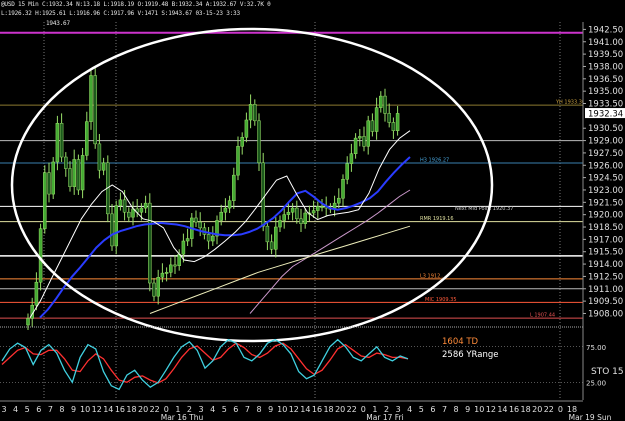 The height and width of the screenshot is (421, 625). I want to click on time-tick-label: 7, so click(444, 409).